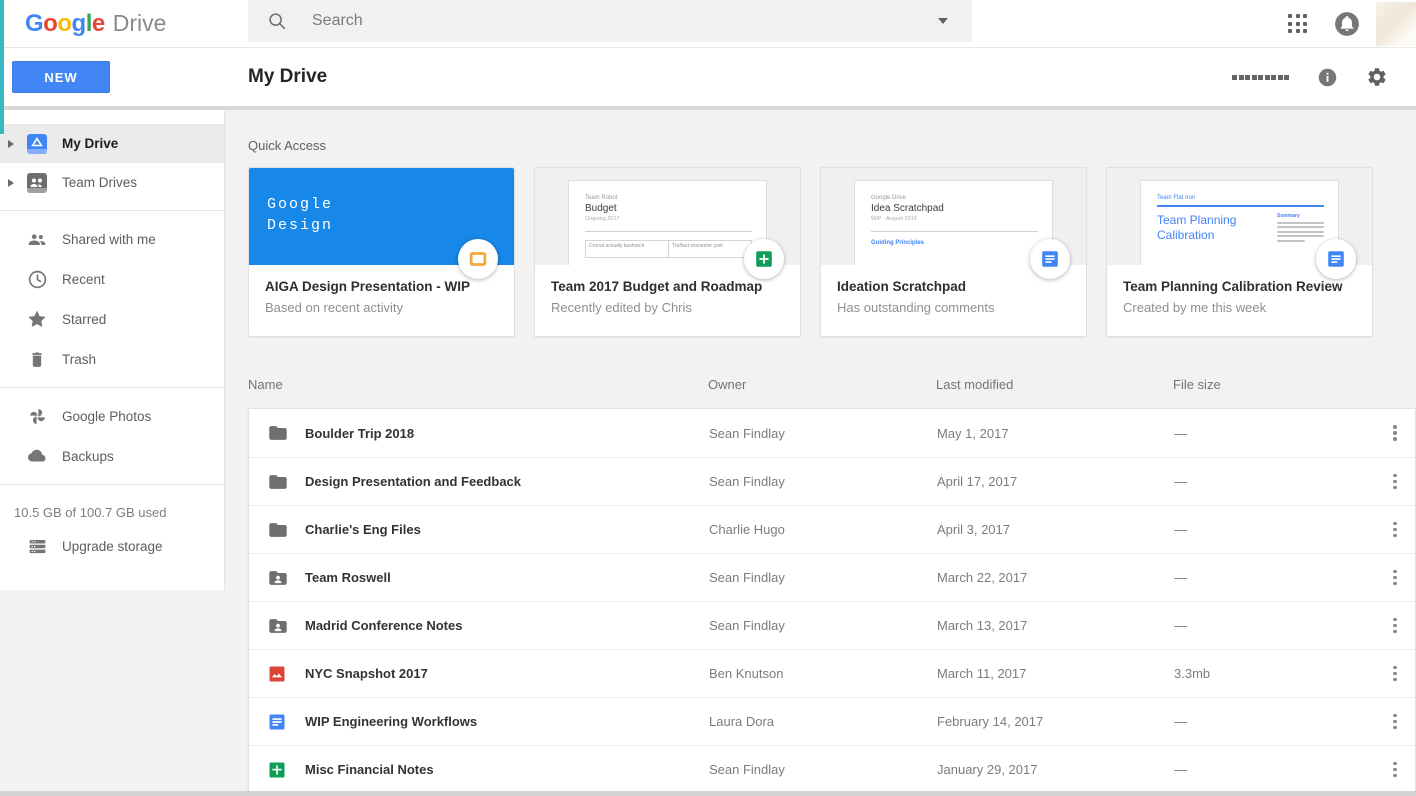 This screenshot has height=796, width=1416. I want to click on storage-usage-text: 10.5 GB of 100.7 GB used, so click(90, 512).